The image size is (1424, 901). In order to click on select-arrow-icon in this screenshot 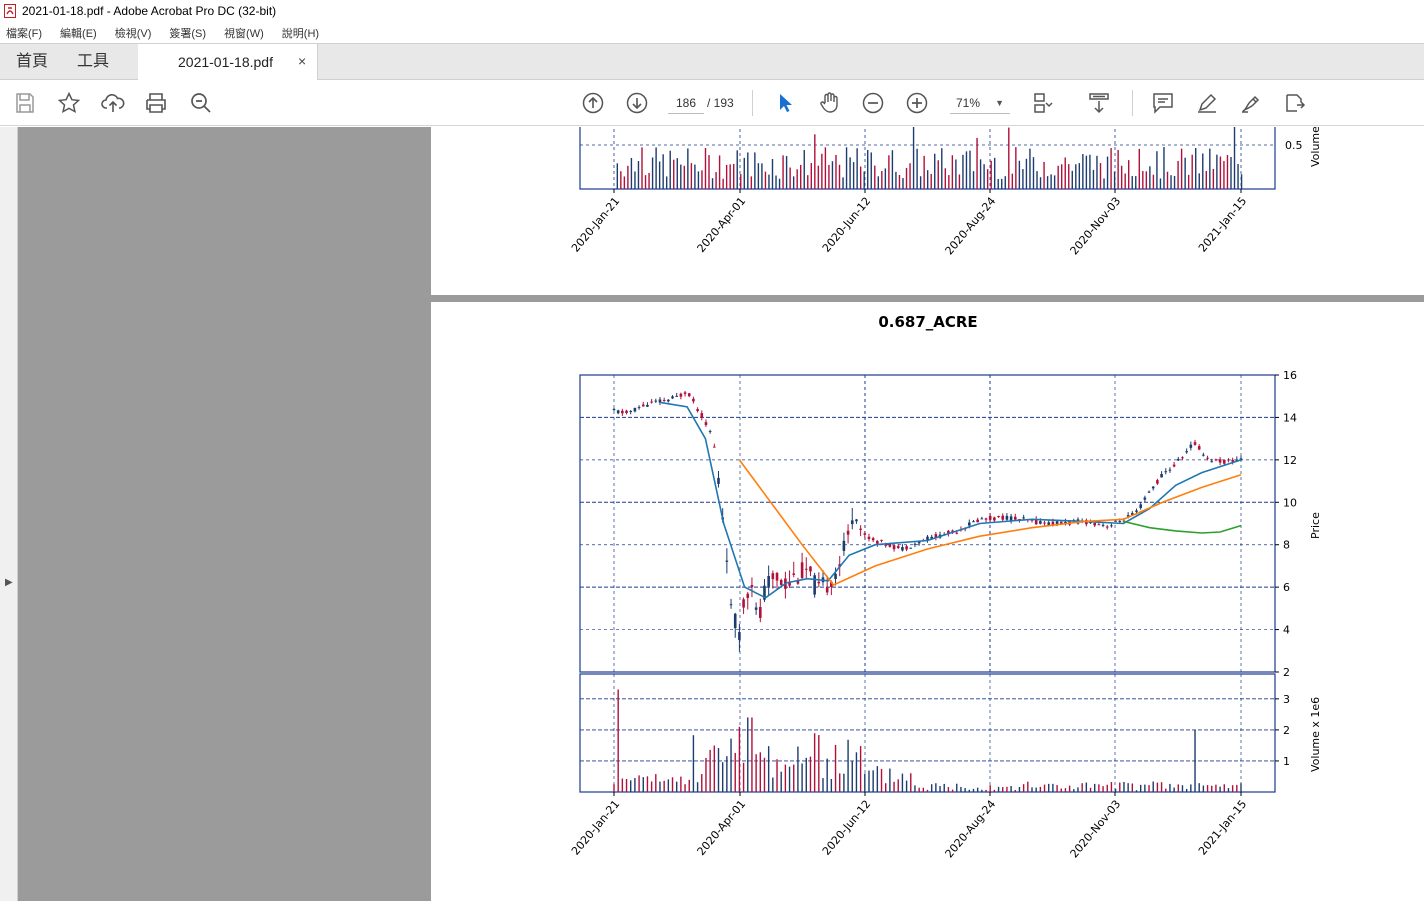, I will do `click(785, 103)`.